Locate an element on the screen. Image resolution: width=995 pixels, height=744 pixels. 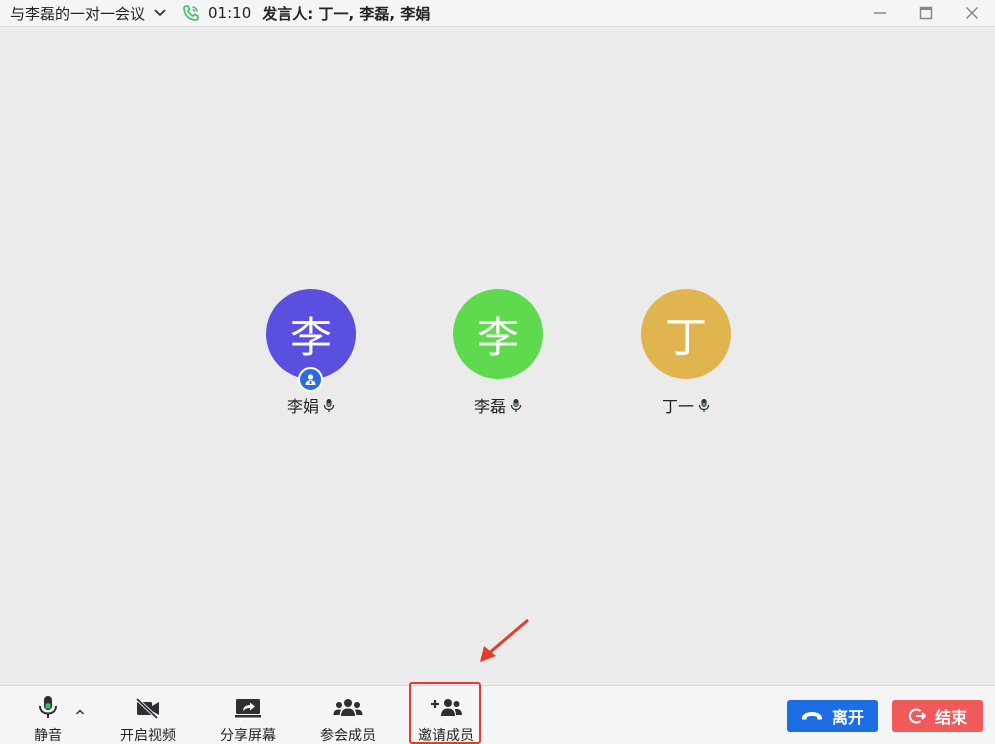
start-video-label: 开启视频 is located at coordinates (148, 736).